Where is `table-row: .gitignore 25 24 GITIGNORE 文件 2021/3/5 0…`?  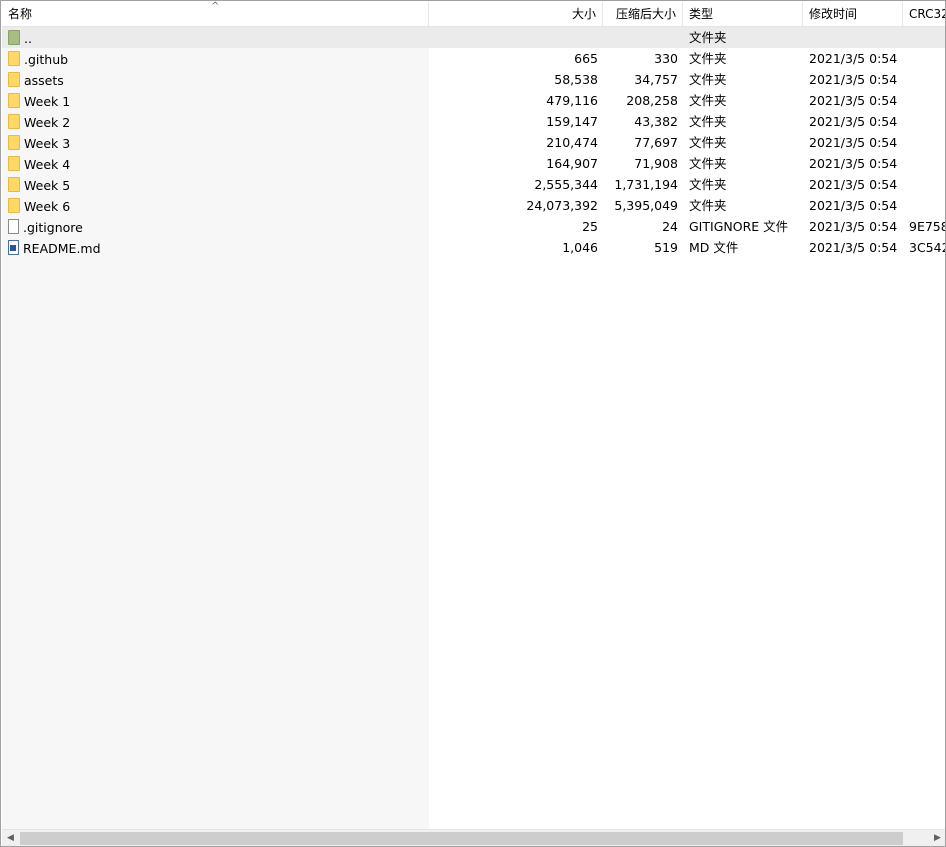 table-row: .gitignore 25 24 GITIGNORE 文件 2021/3/5 0… is located at coordinates (473, 226).